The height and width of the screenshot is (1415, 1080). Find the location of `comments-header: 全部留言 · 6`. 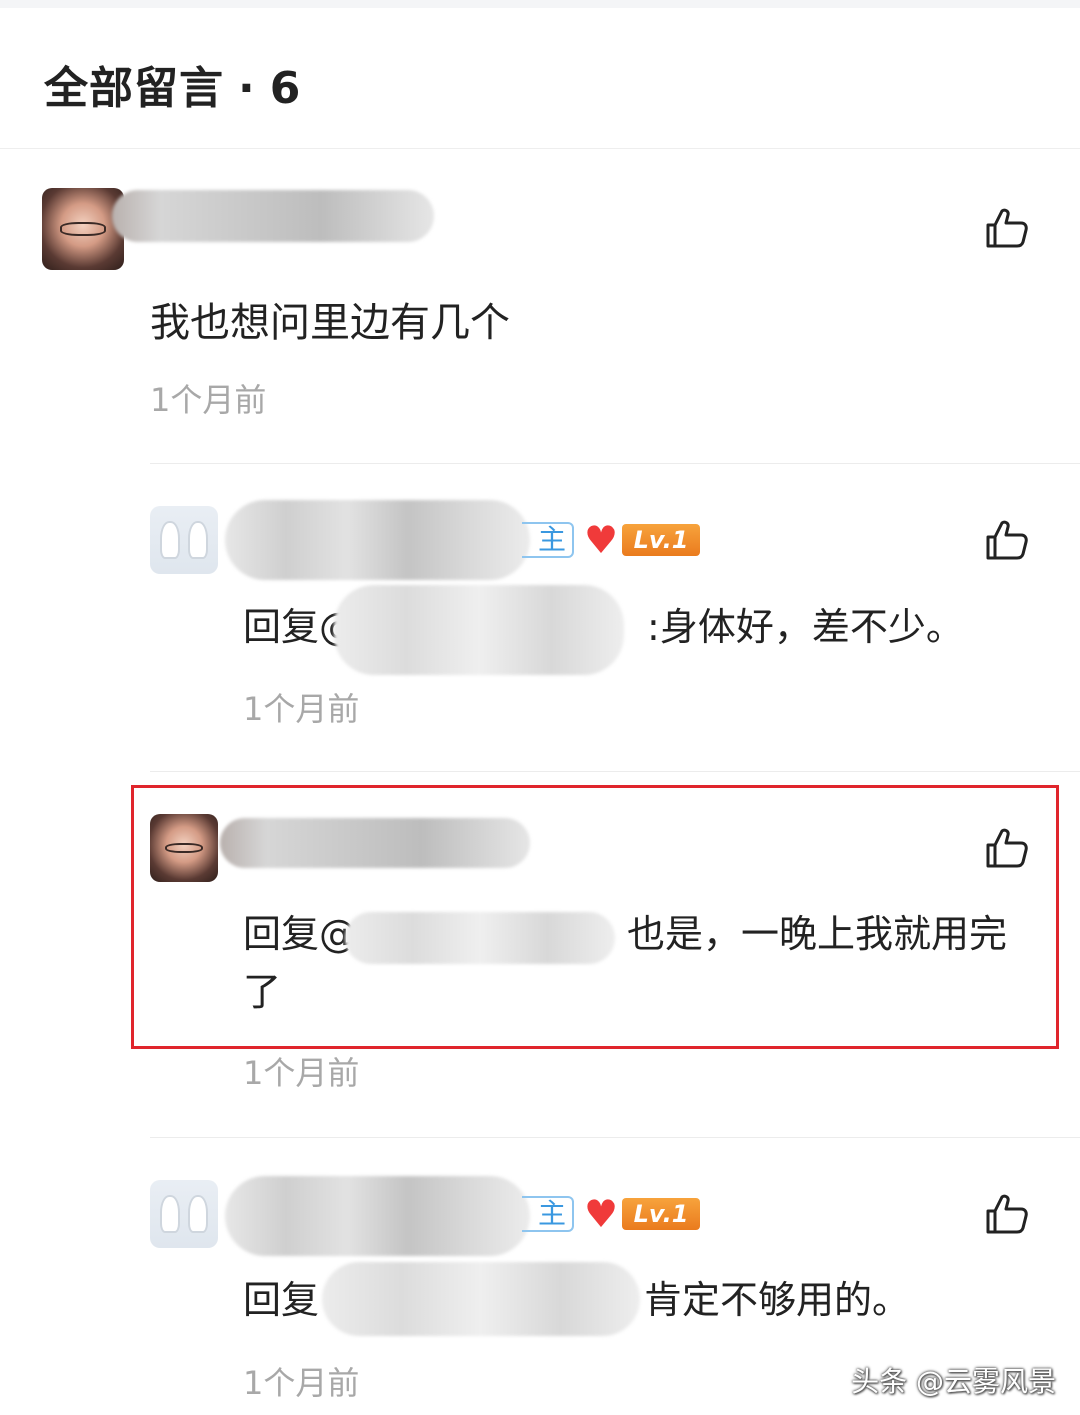

comments-header: 全部留言 · 6 is located at coordinates (540, 78).